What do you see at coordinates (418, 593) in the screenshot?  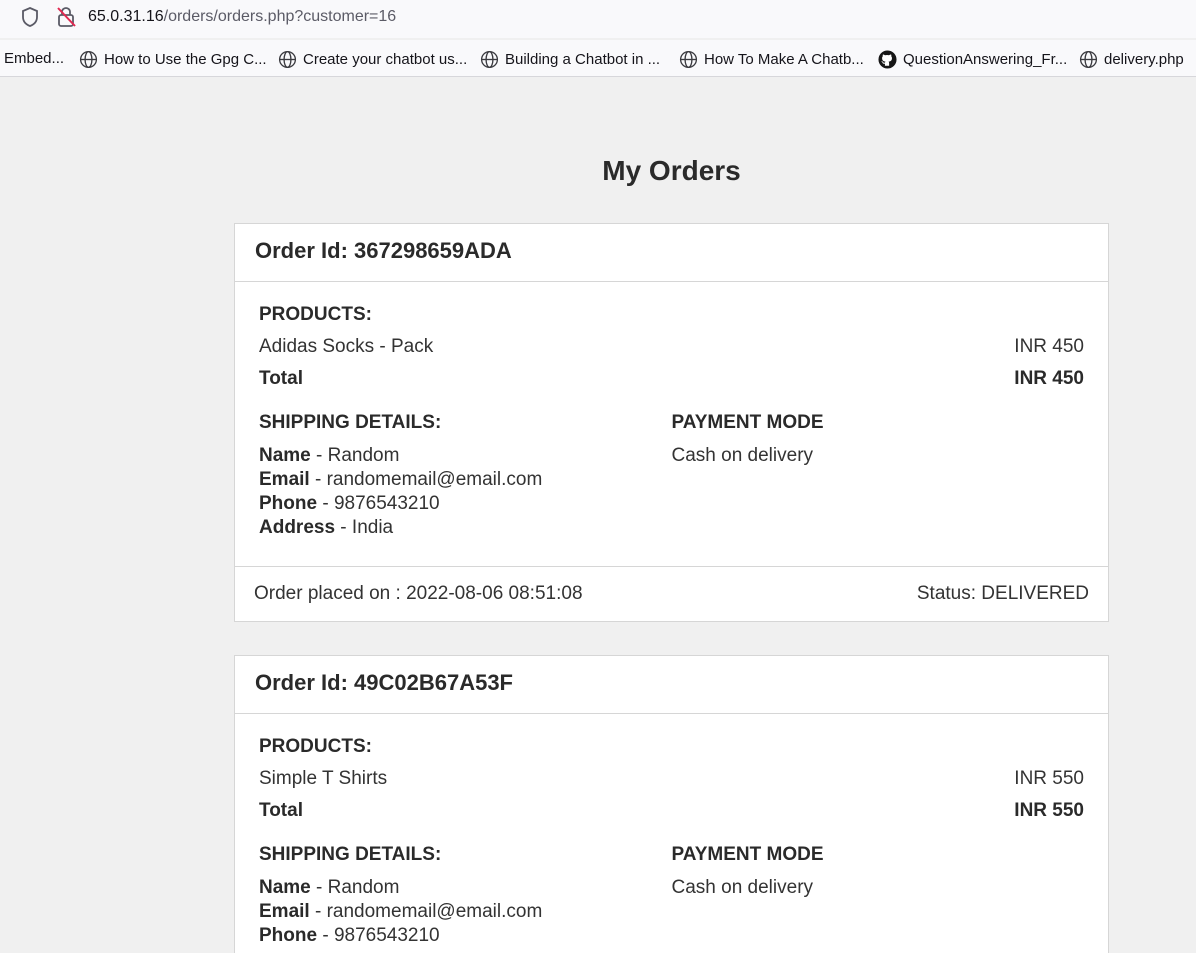 I see `order-placed-date: Order placed on : 2022-08-06 08:51:08` at bounding box center [418, 593].